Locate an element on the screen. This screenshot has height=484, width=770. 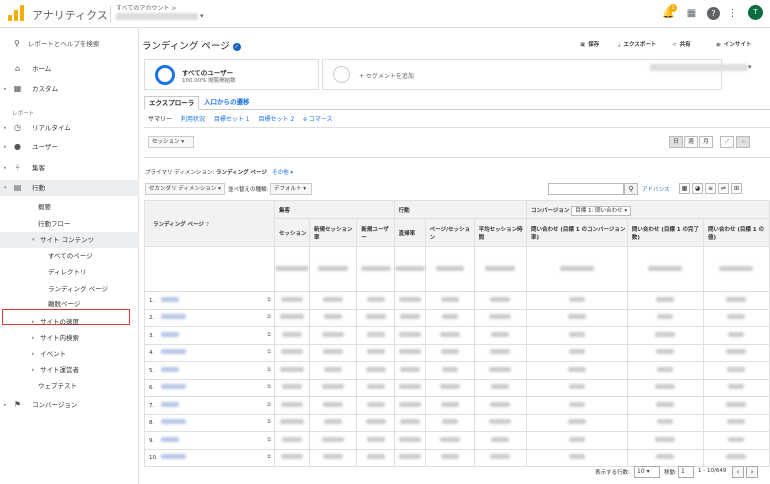
table-row: 10. ⧉ is located at coordinates (457, 457).